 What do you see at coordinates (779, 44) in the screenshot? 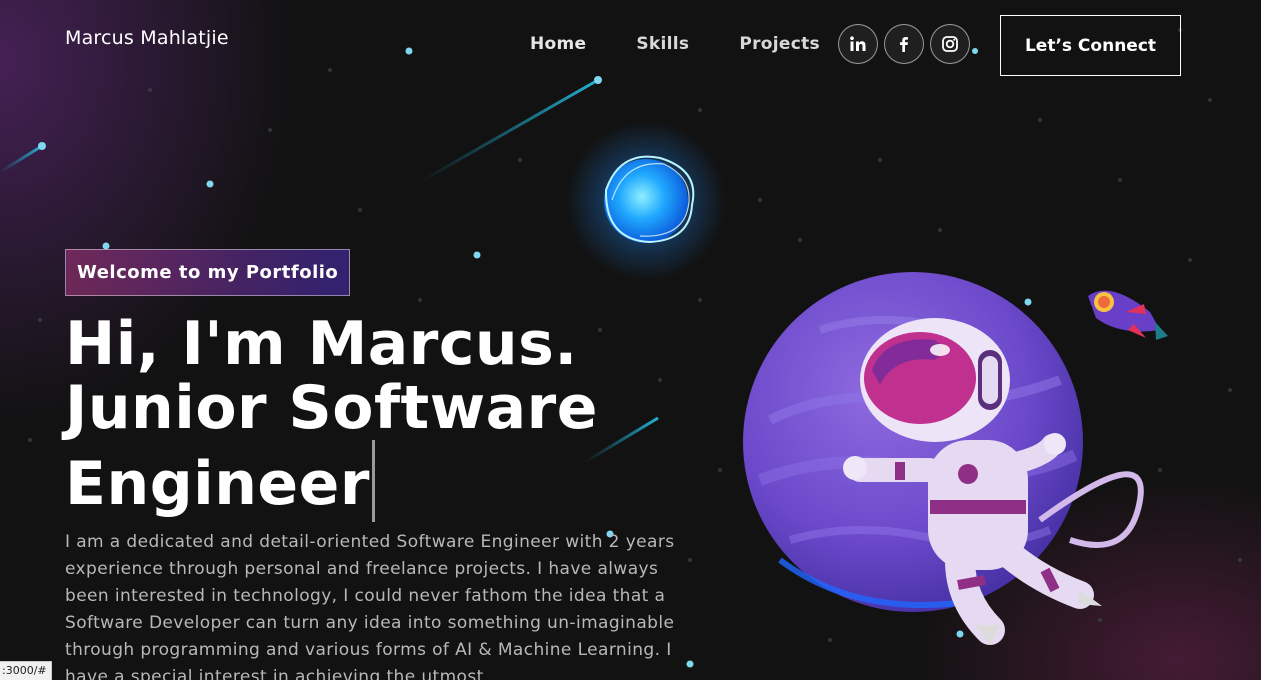
I see `nav-link-projects: Projects` at bounding box center [779, 44].